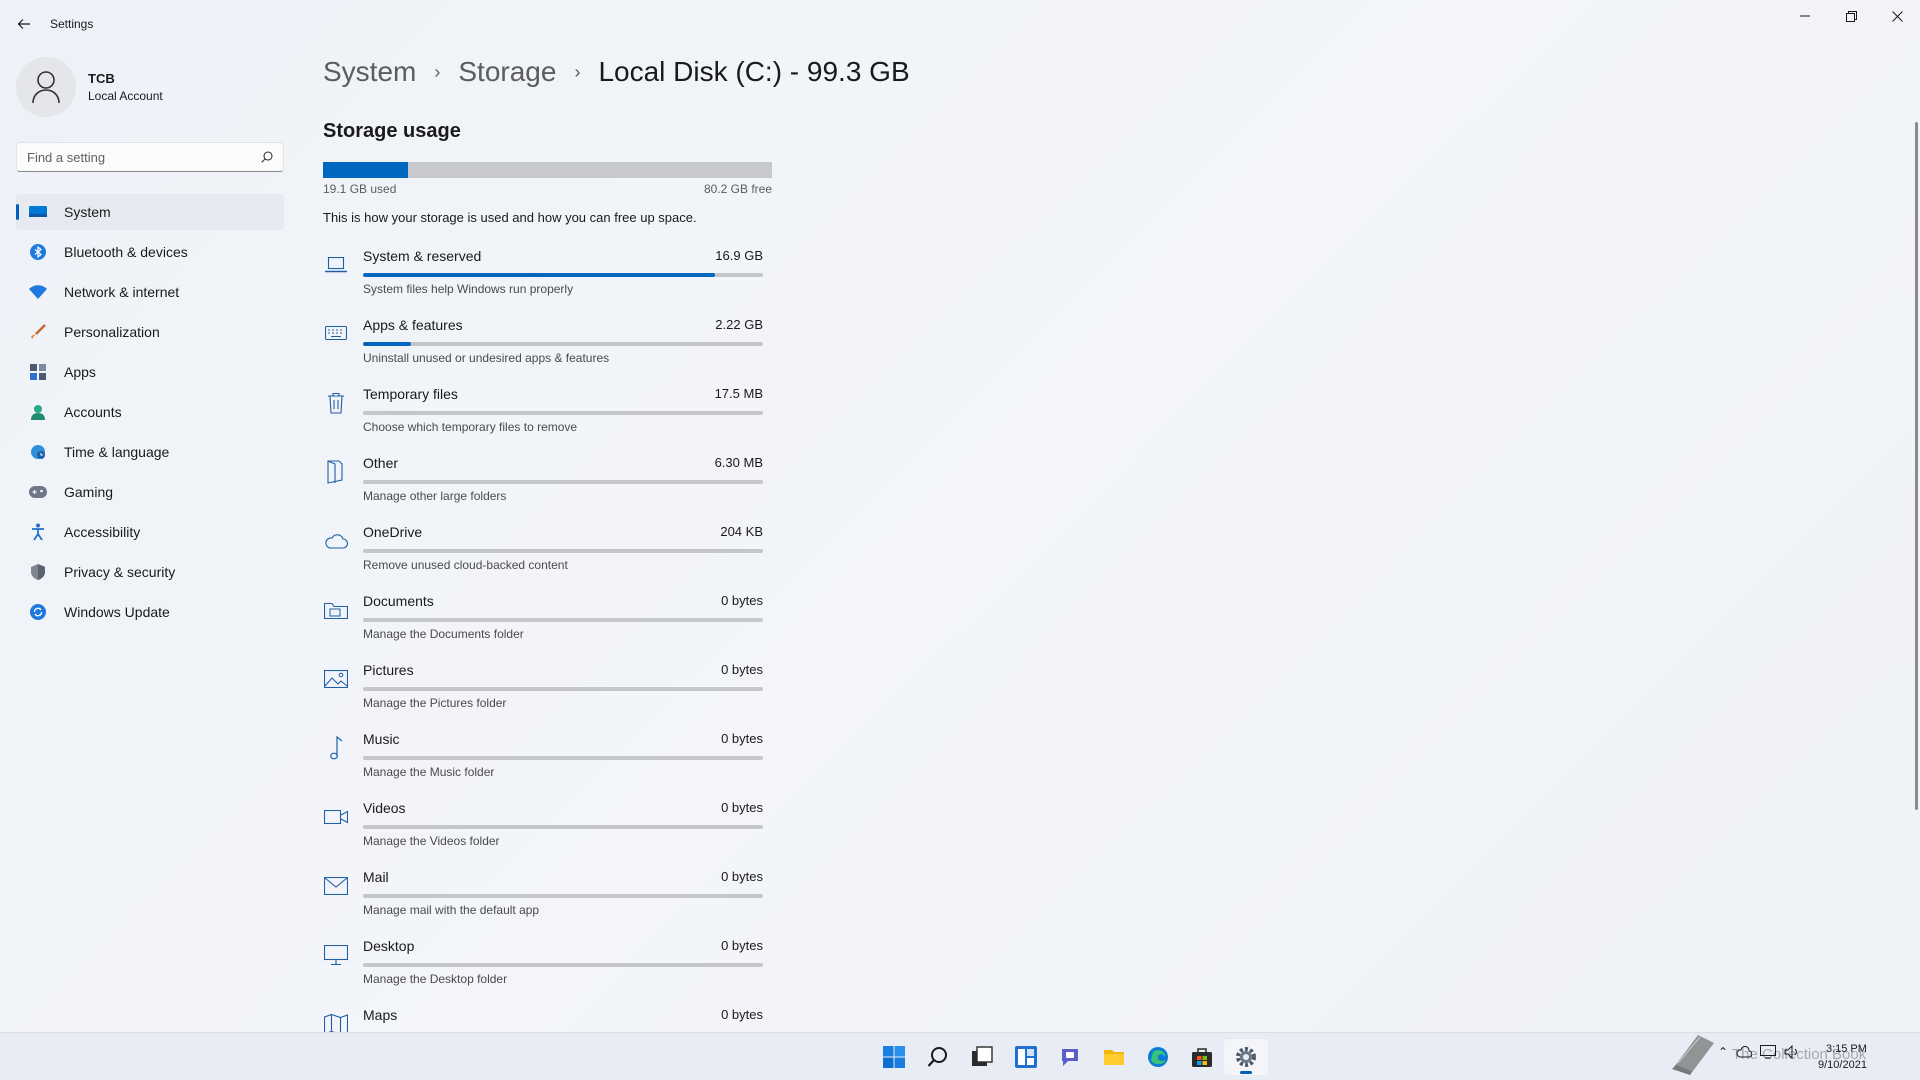 This screenshot has width=1920, height=1080. What do you see at coordinates (1851, 16) in the screenshot?
I see `restore-button` at bounding box center [1851, 16].